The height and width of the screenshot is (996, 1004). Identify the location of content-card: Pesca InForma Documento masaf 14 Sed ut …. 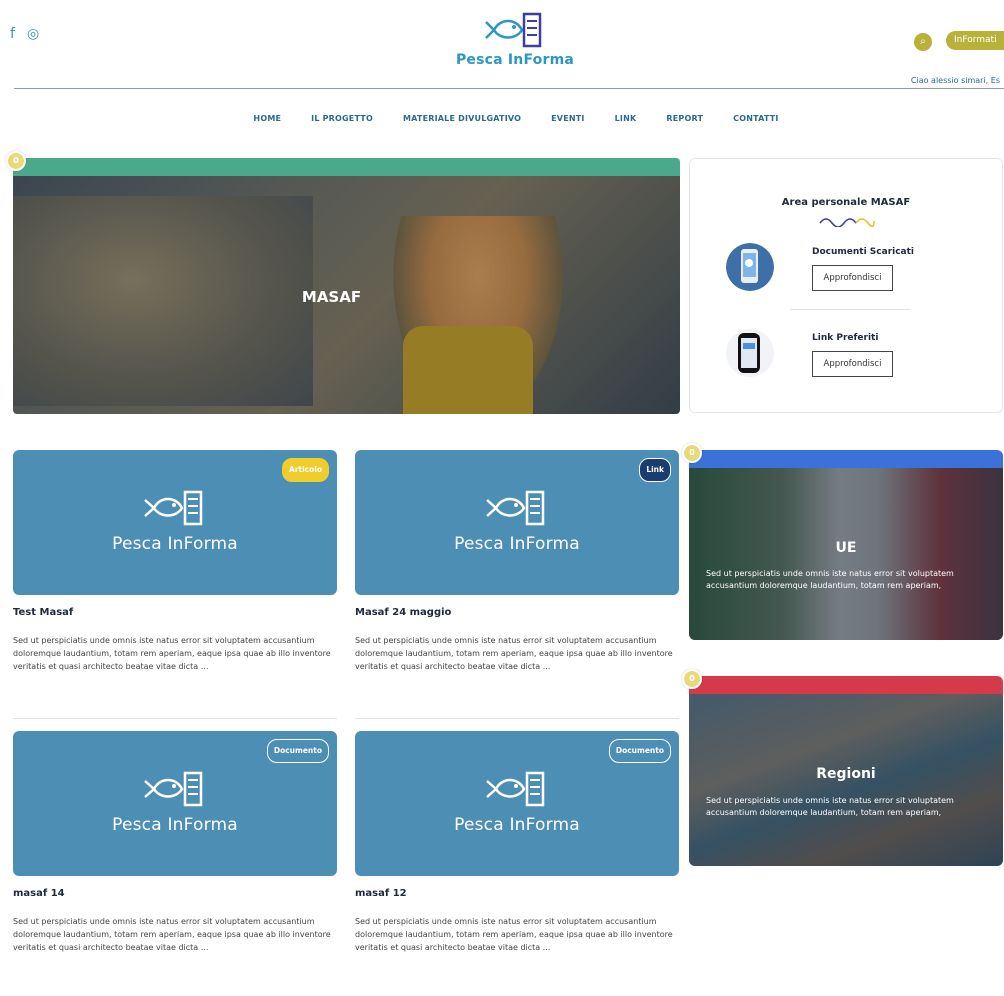
(175, 842).